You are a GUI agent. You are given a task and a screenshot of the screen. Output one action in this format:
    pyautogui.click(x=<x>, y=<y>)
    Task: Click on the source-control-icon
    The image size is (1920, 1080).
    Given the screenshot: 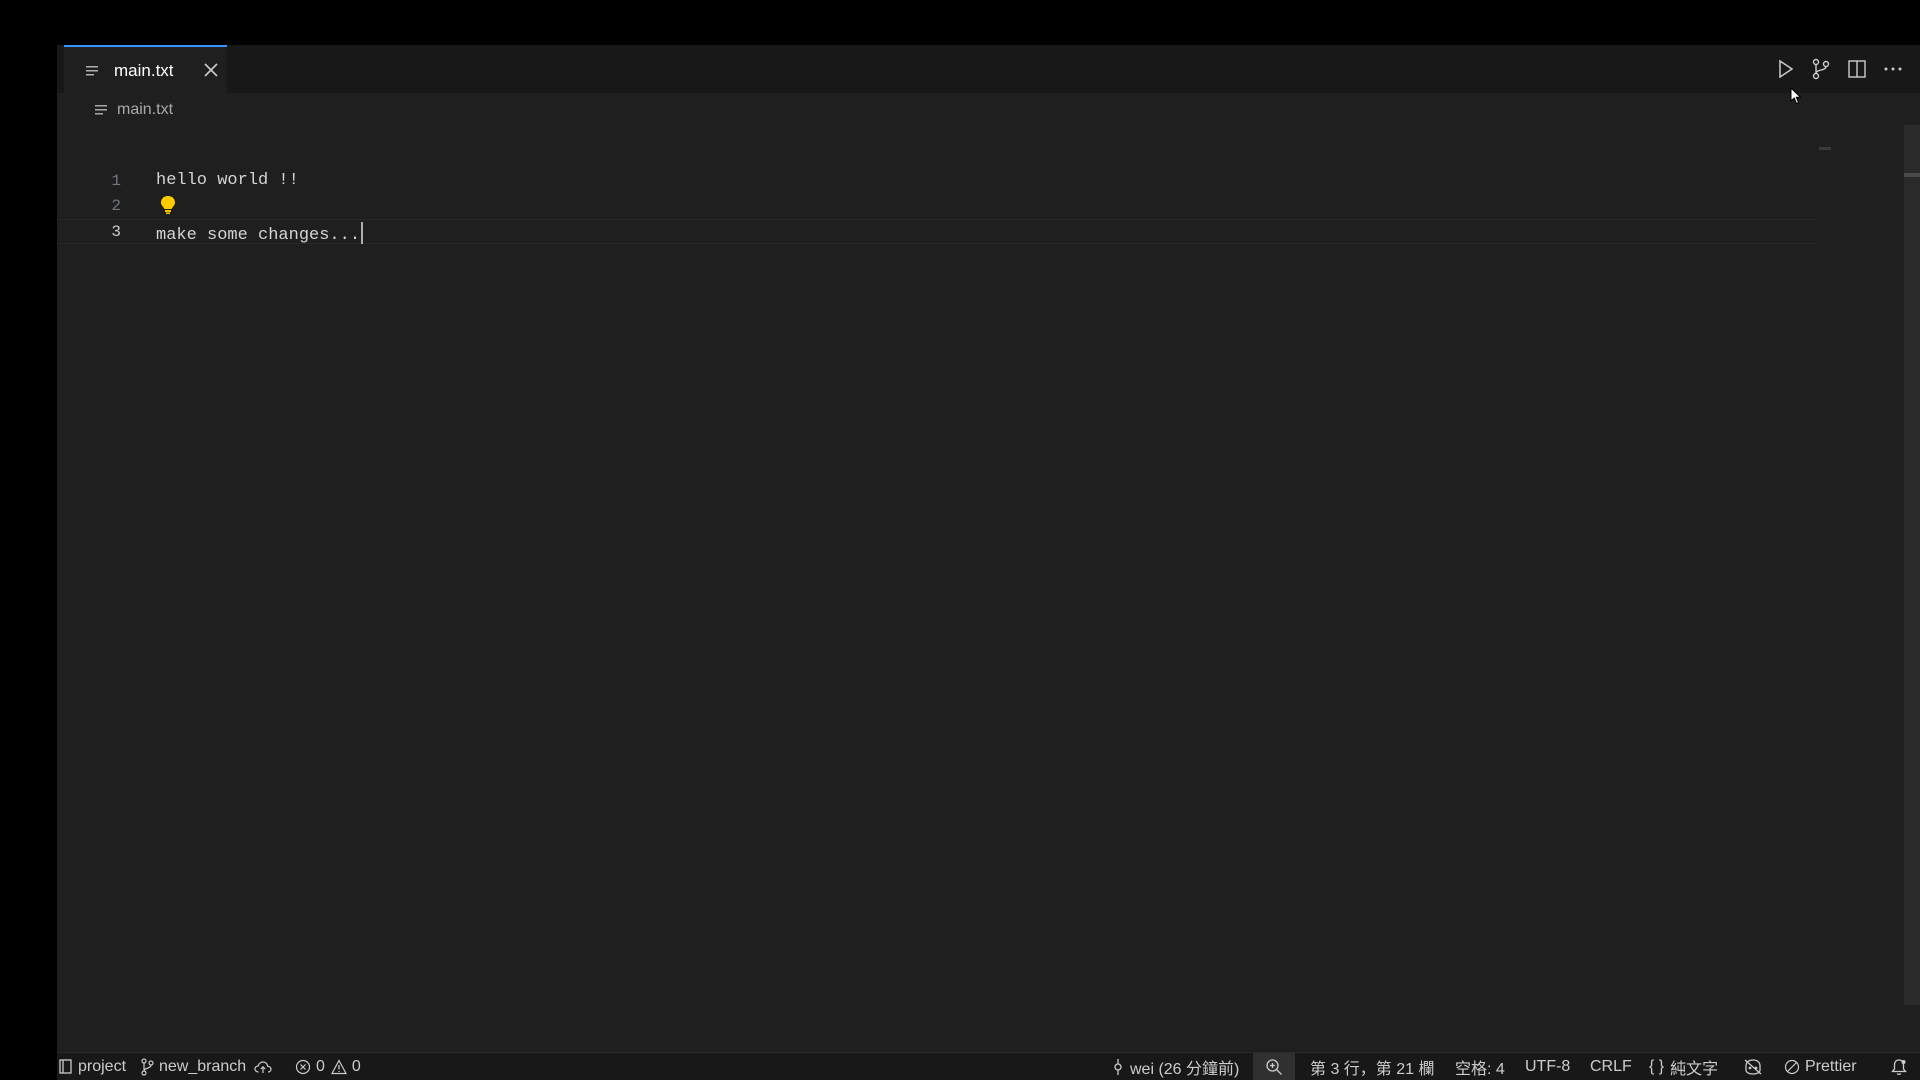 What is the action you would take?
    pyautogui.click(x=1821, y=69)
    